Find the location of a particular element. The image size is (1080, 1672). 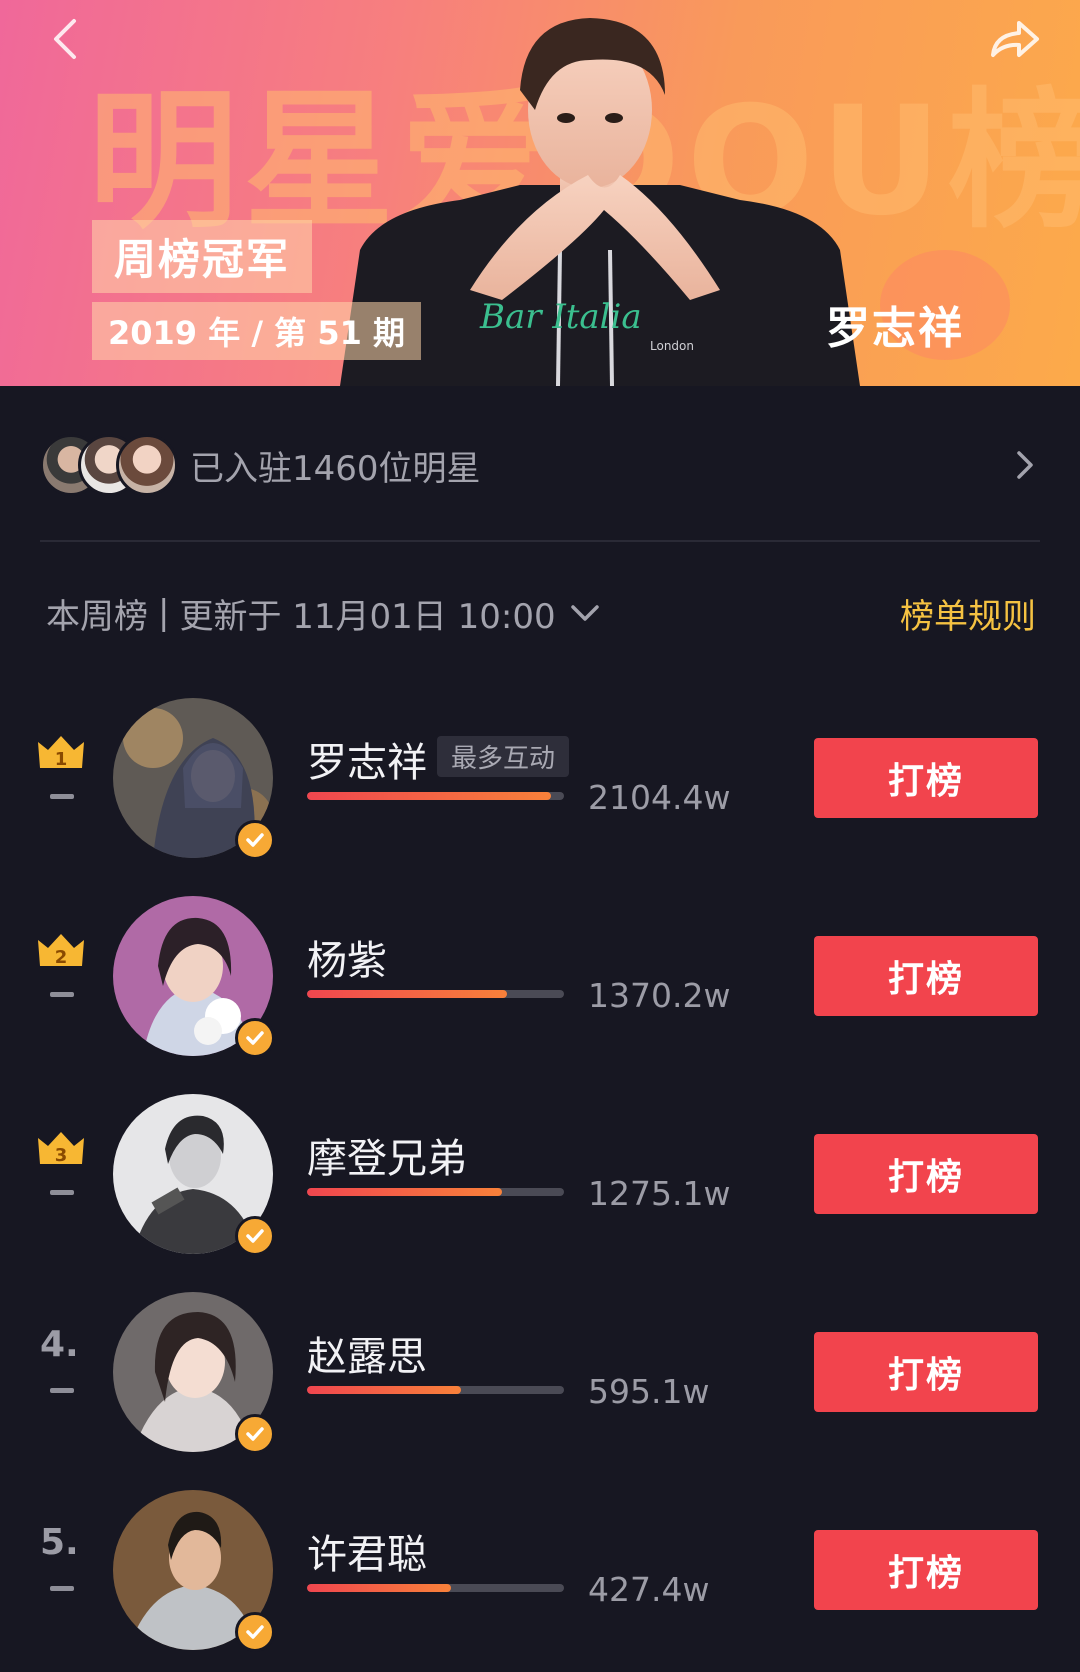

settled-stars-count: 已入驻1460位明星 is located at coordinates (335, 468).